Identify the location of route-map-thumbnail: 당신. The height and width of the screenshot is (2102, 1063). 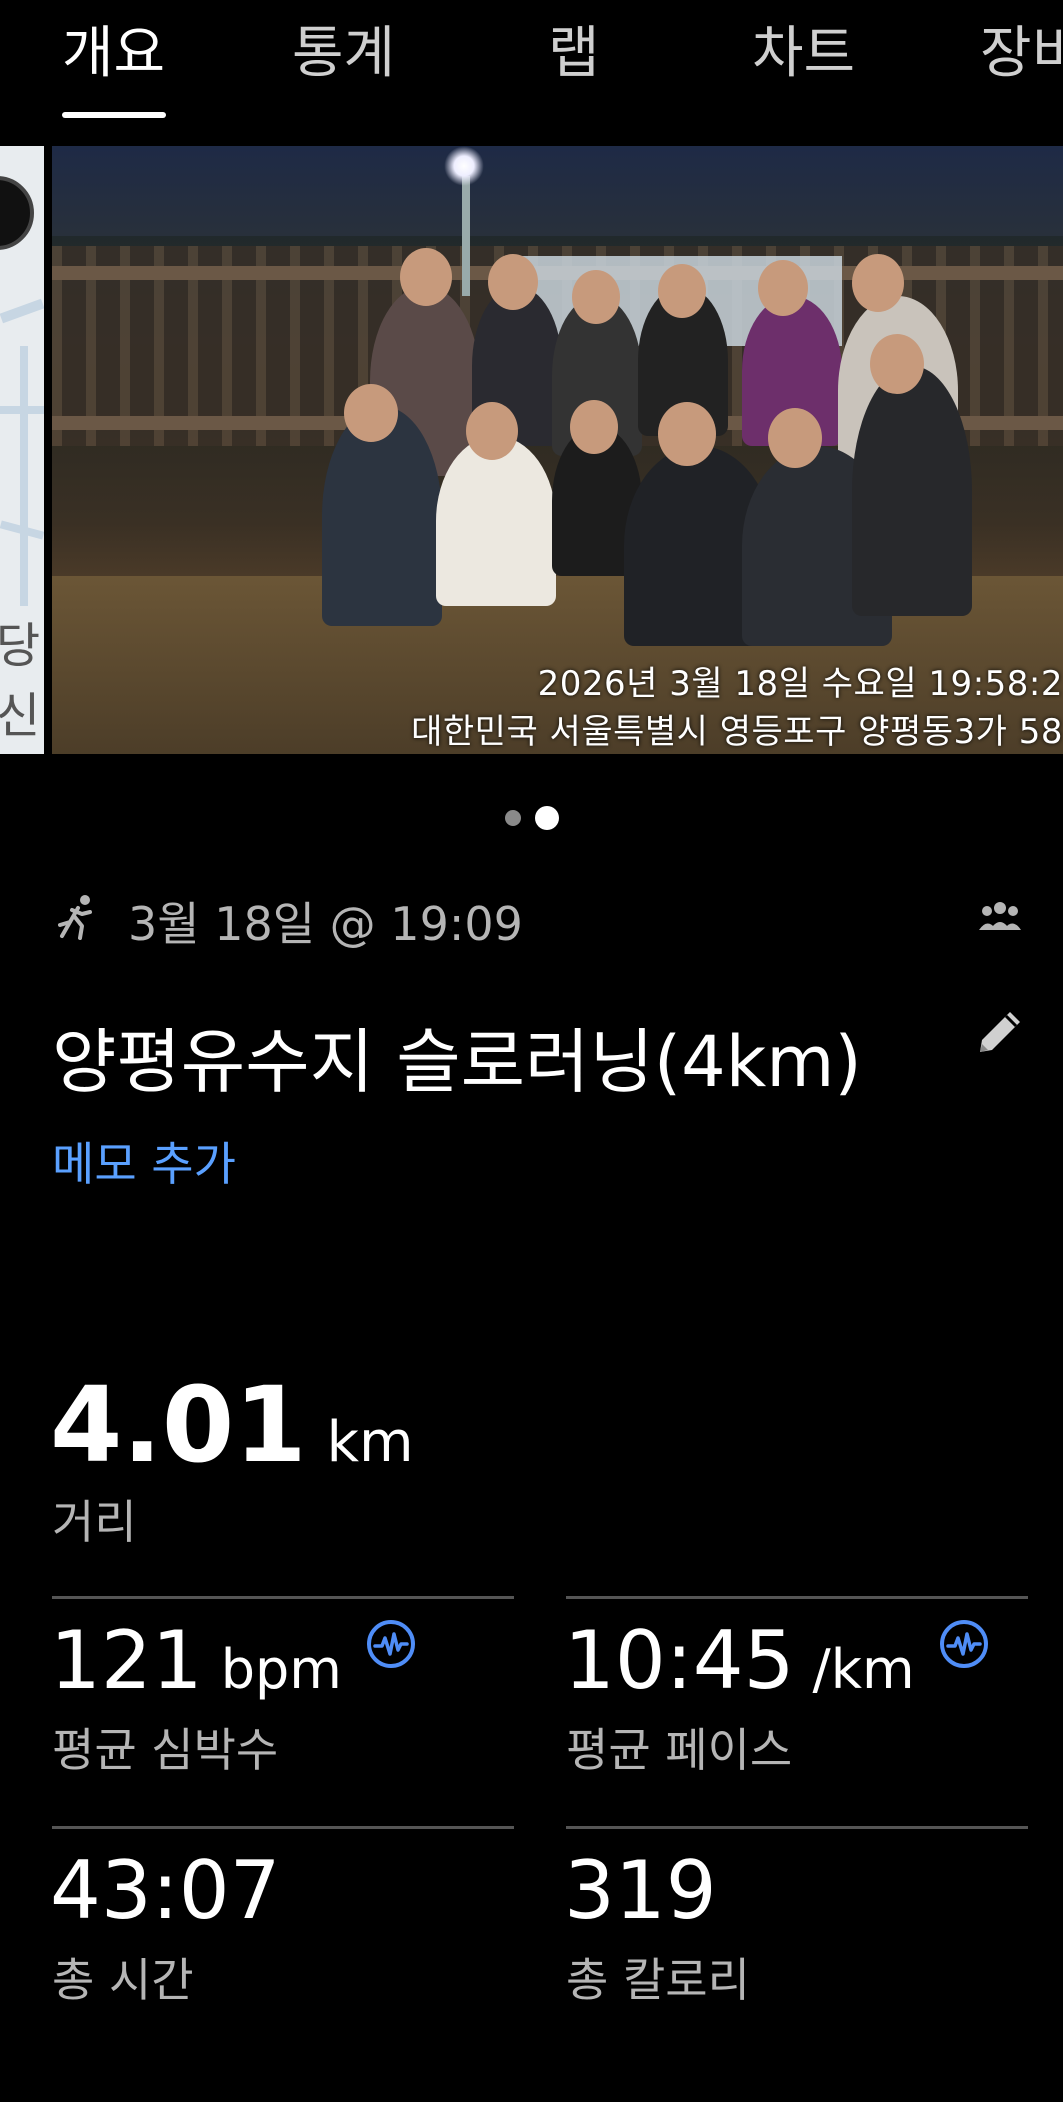
(22, 450).